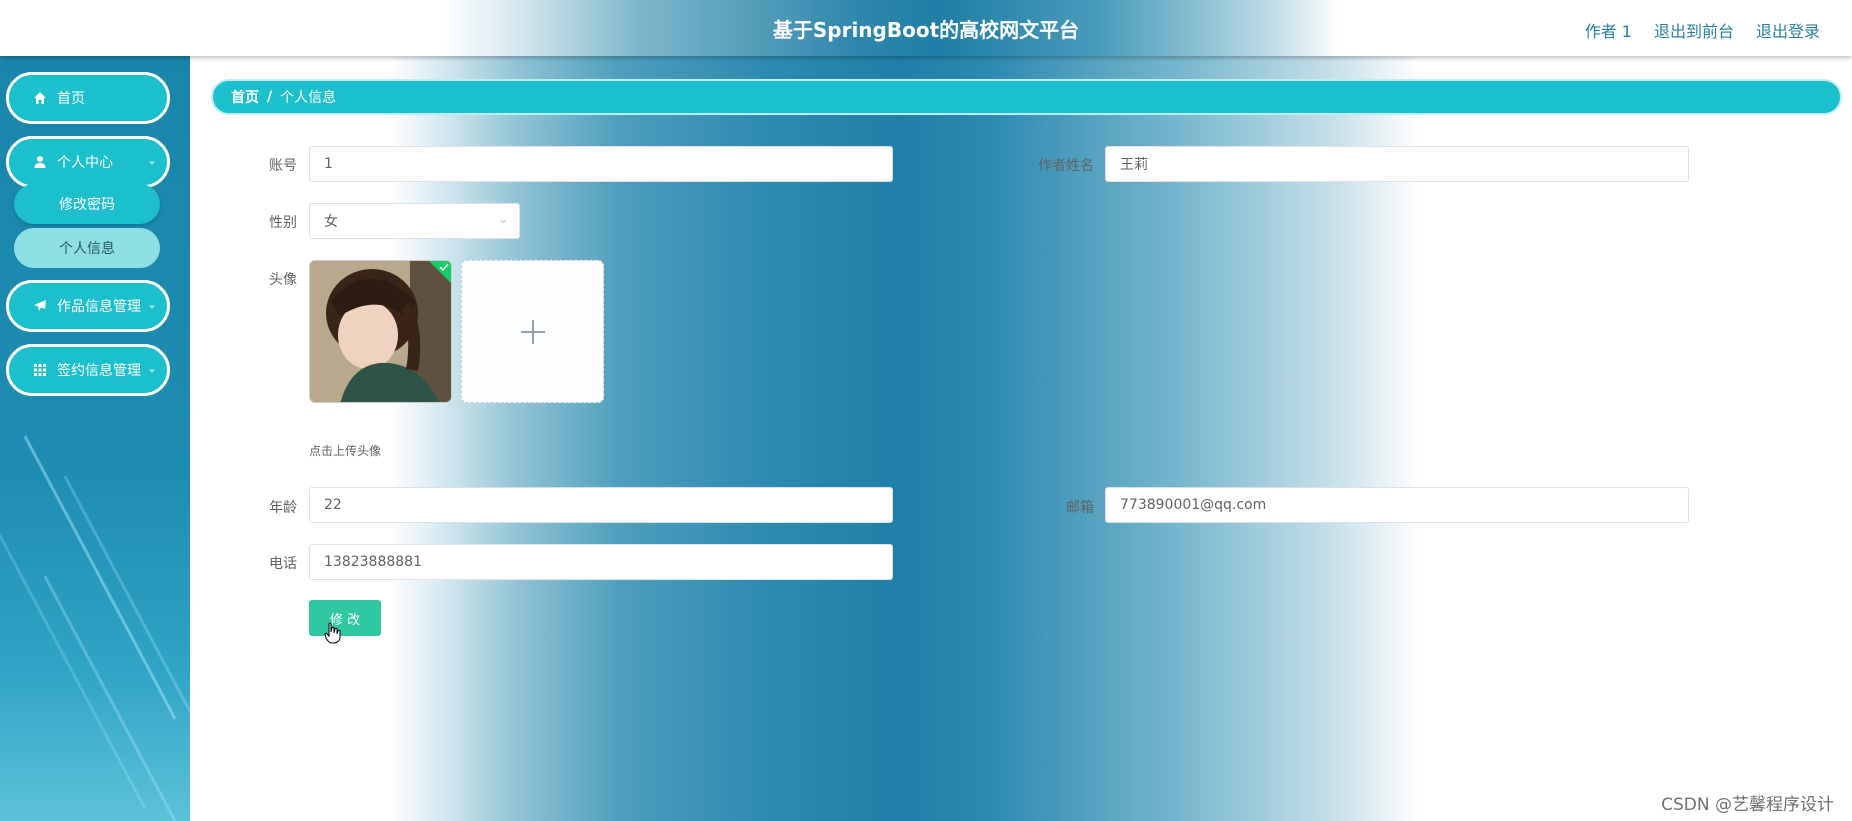 The height and width of the screenshot is (821, 1852). Describe the element at coordinates (40, 162) in the screenshot. I see `user-icon` at that location.